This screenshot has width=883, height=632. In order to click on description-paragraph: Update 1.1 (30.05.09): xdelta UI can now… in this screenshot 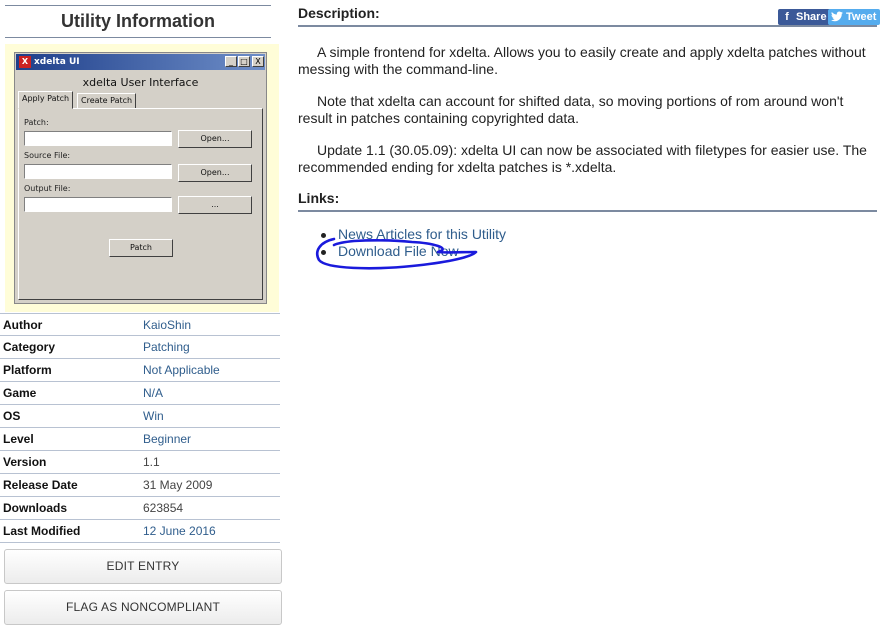, I will do `click(582, 158)`.